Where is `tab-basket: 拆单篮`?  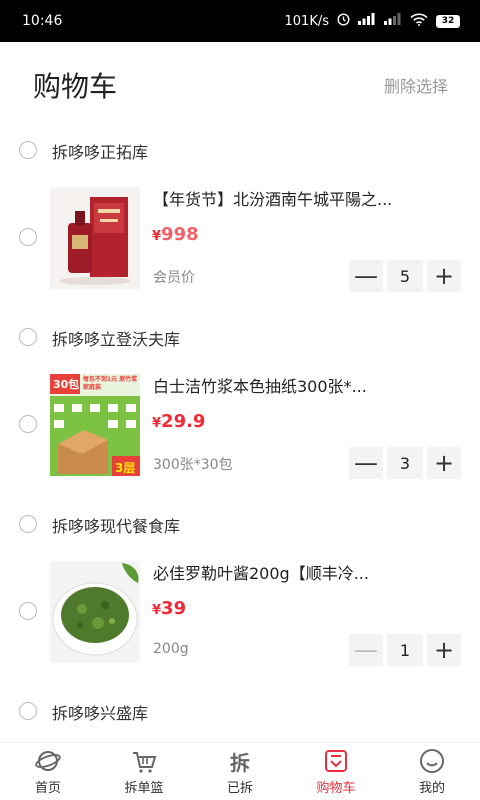
tab-basket: 拆单篮 is located at coordinates (144, 771).